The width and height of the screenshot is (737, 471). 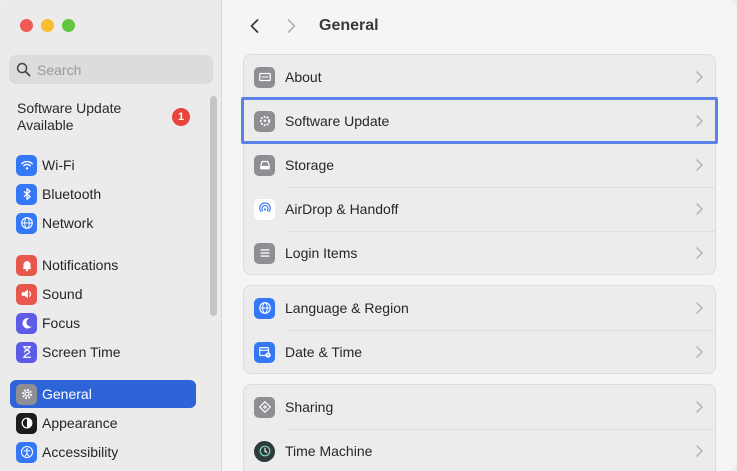 What do you see at coordinates (479, 450) in the screenshot?
I see `row-time-machine: Time Machine` at bounding box center [479, 450].